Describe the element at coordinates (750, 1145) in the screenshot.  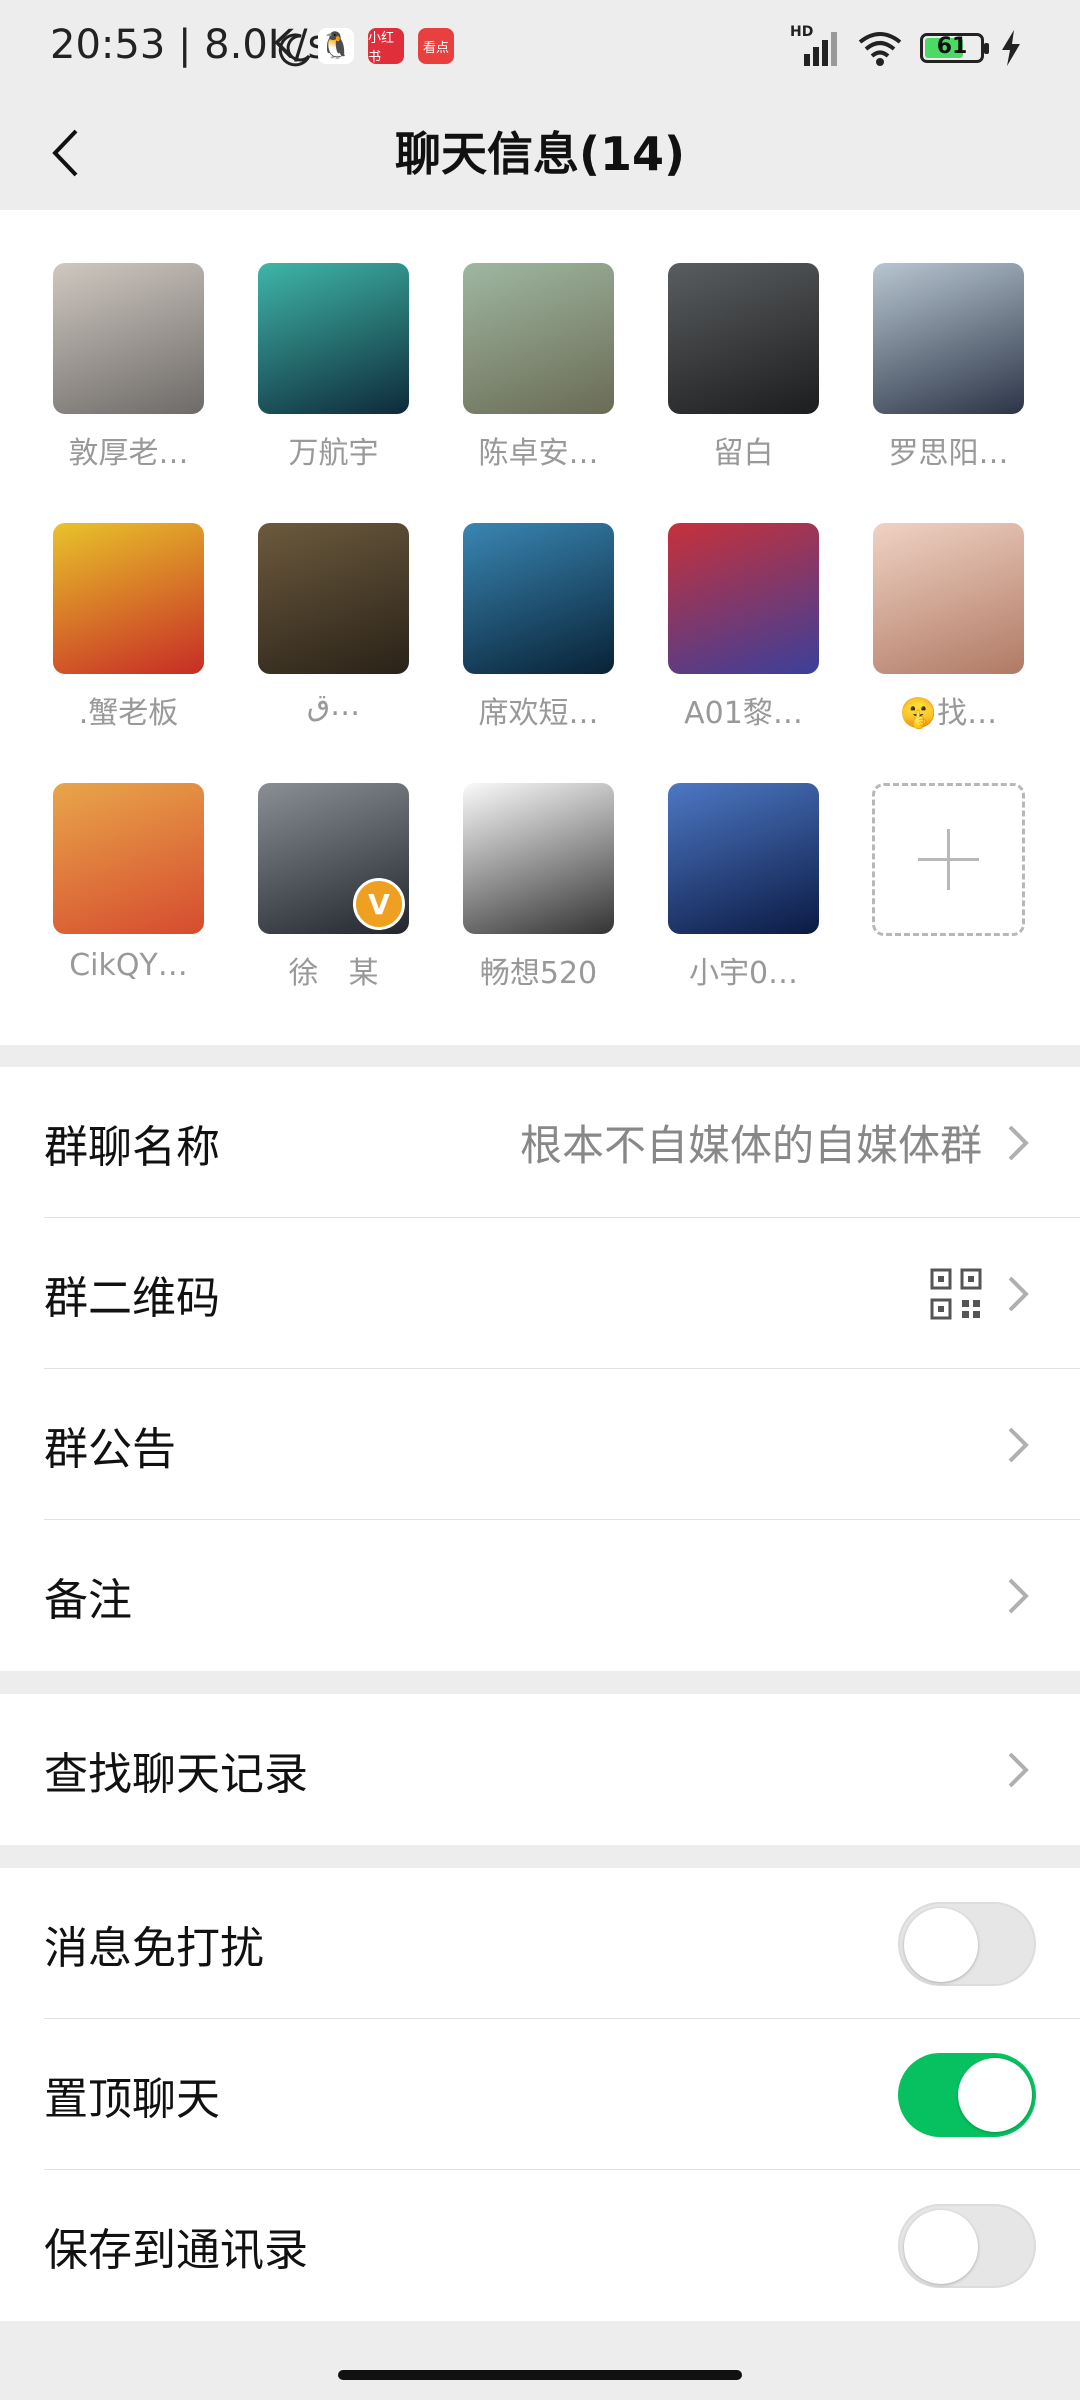
I see `group-name-value: 根本不自媒体的自媒体群` at that location.